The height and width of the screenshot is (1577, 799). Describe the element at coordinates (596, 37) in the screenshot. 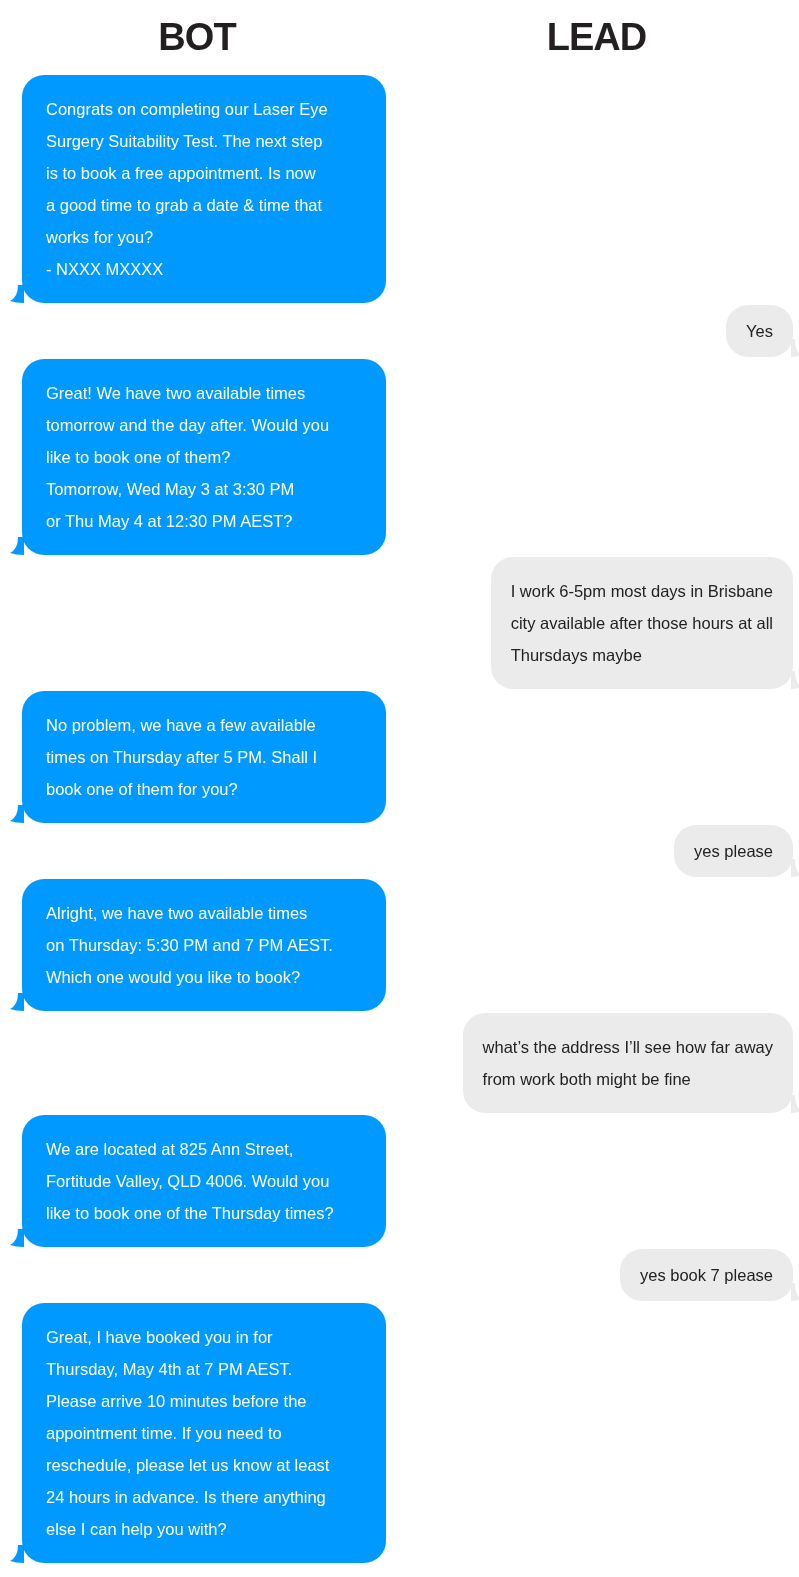

I see `column-heading: LEAD` at that location.